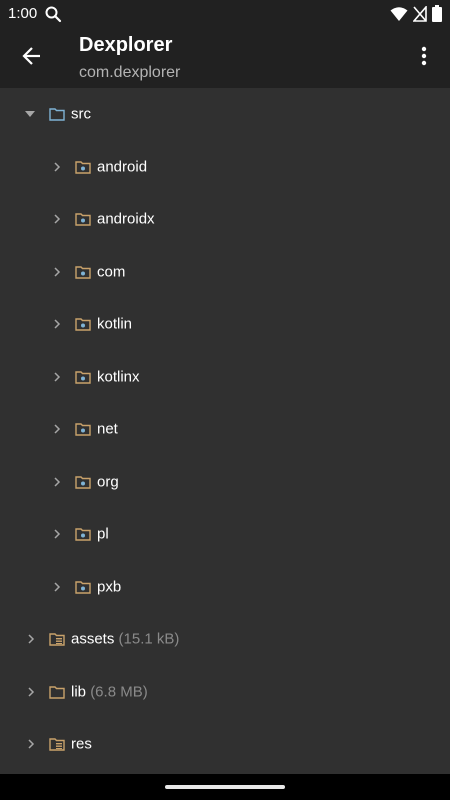 The image size is (450, 800). I want to click on tree-item-label: lib, so click(79, 692).